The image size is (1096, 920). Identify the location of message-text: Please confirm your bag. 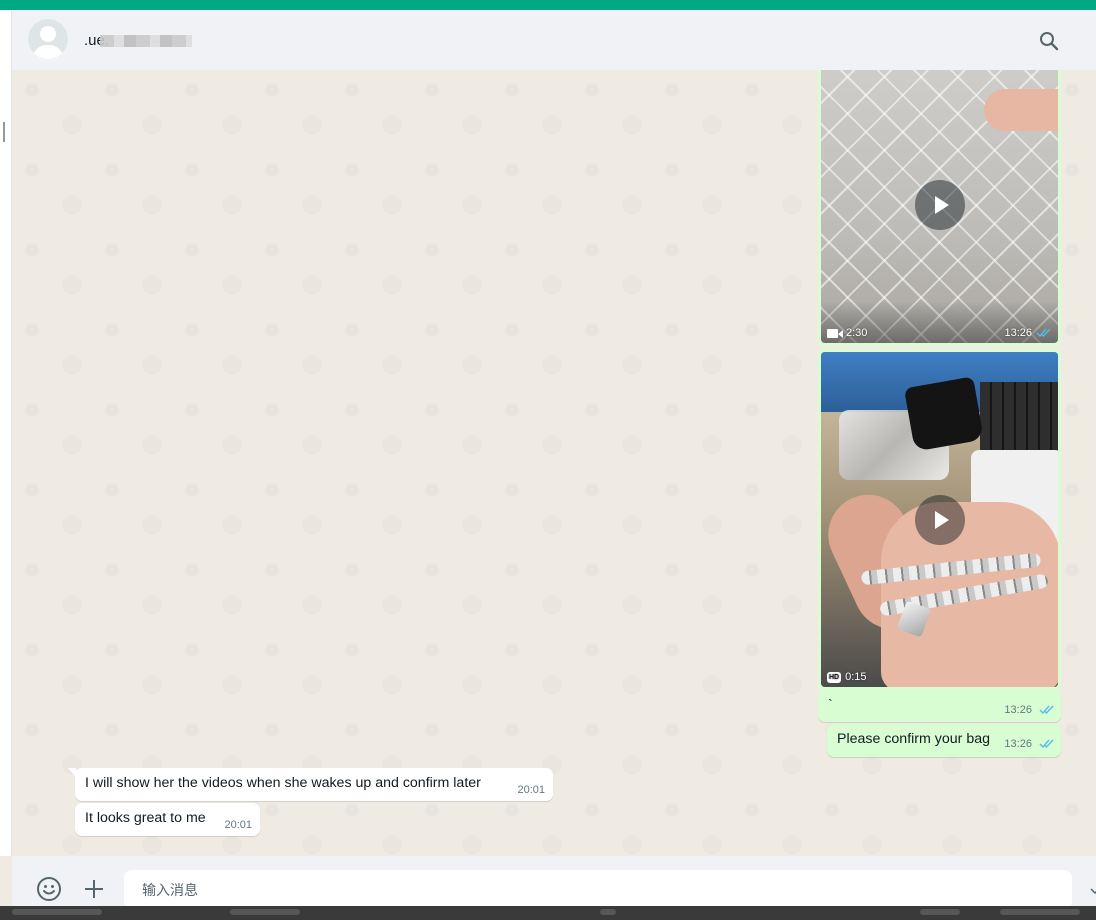
(913, 739).